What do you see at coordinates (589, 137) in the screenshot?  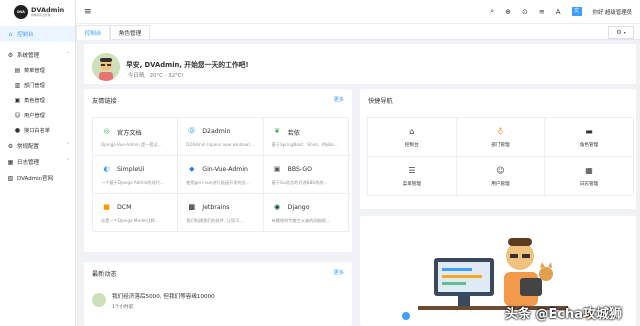 I see `quick-nav-item-2: ▬ 角色管理` at bounding box center [589, 137].